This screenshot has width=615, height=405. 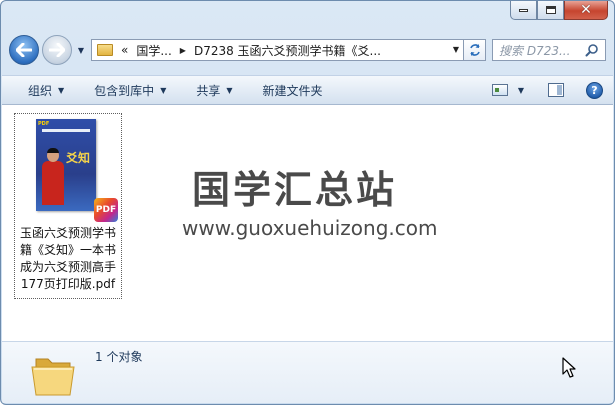 I want to click on file-name-label: 玉函六爻预测学书 籍《爻知》一本书 成为六爻预测高手 177页打印版.pdf, so click(x=68, y=259).